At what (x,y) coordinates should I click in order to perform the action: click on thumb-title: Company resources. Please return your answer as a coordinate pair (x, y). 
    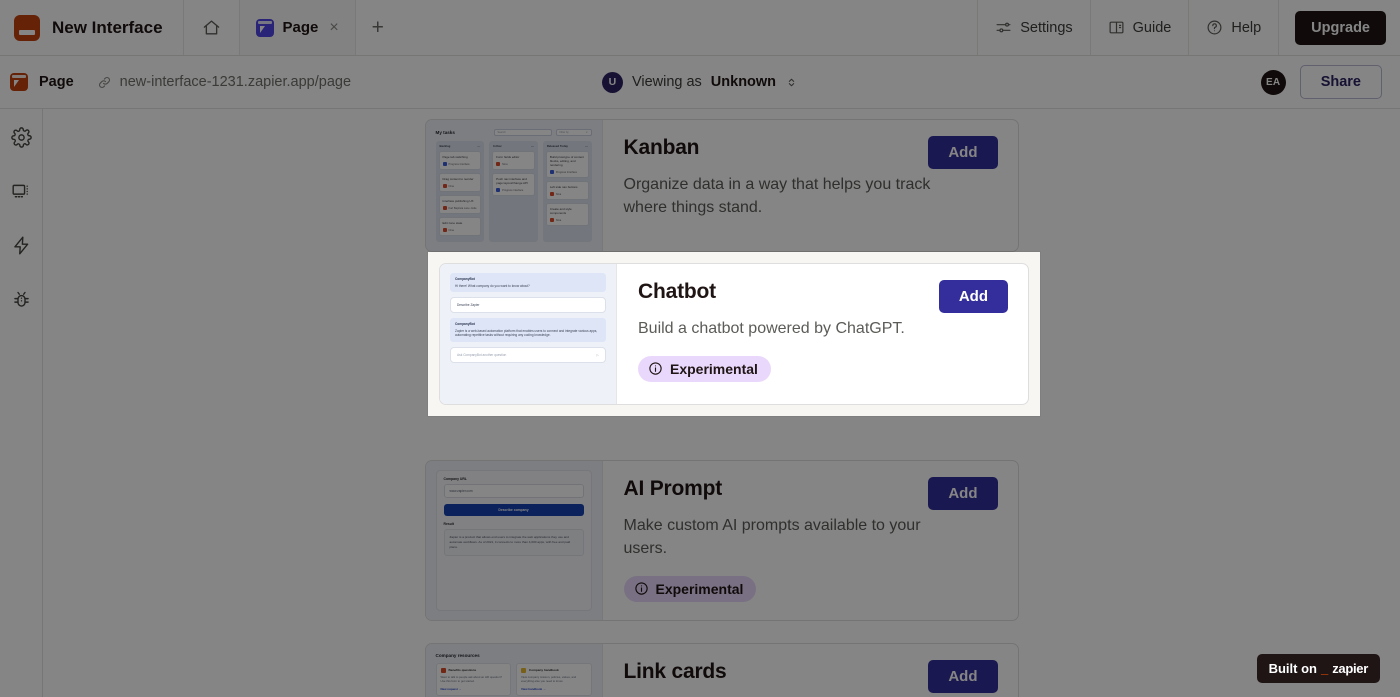
    Looking at the image, I should click on (457, 655).